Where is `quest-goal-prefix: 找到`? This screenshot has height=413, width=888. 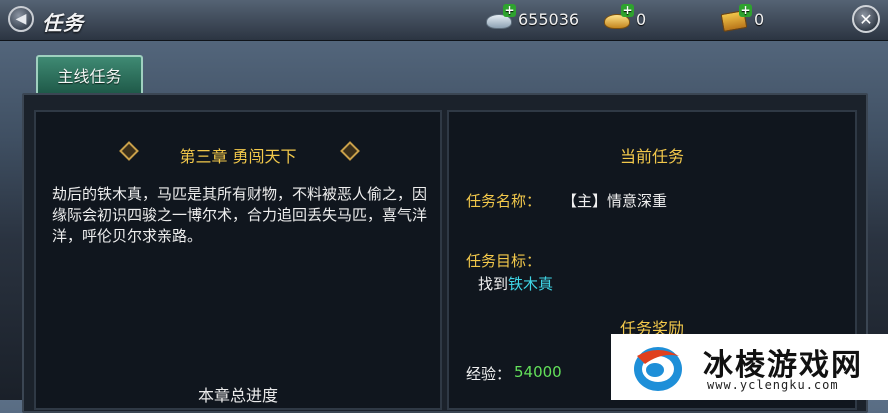 quest-goal-prefix: 找到 is located at coordinates (493, 284).